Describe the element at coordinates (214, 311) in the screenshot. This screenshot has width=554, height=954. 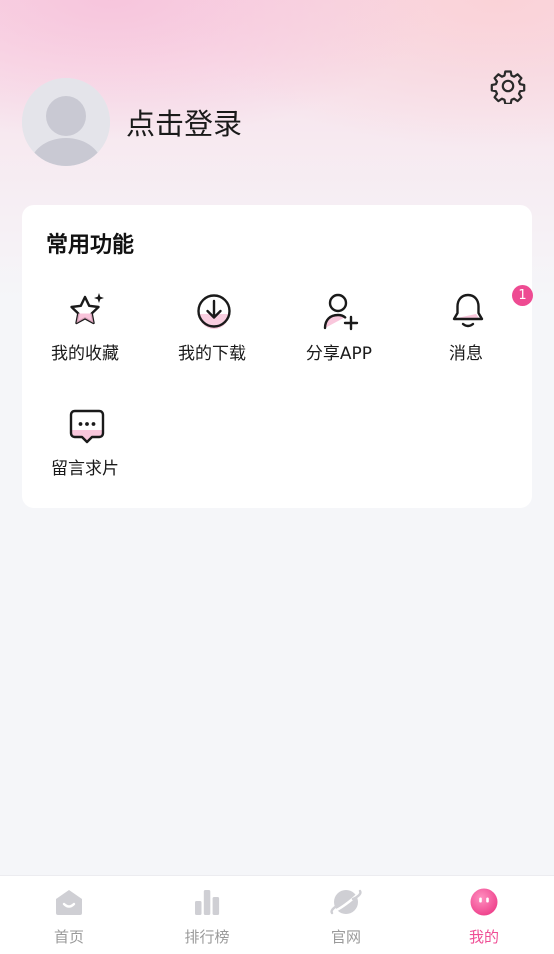
I see `download-icon` at that location.